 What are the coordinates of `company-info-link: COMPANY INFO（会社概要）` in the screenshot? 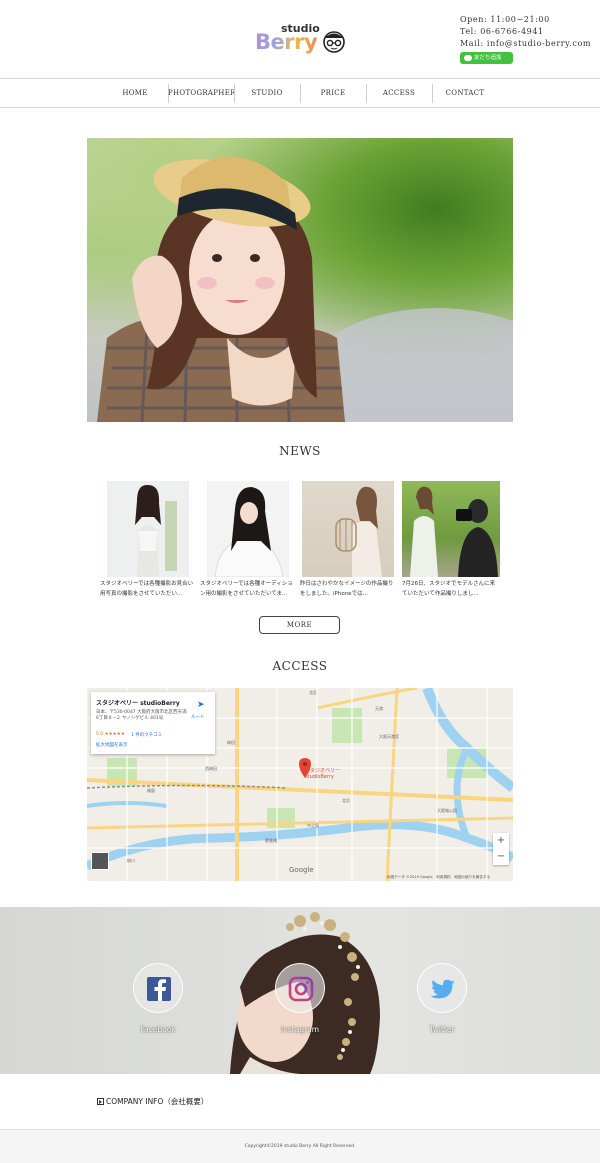 It's located at (152, 1101).